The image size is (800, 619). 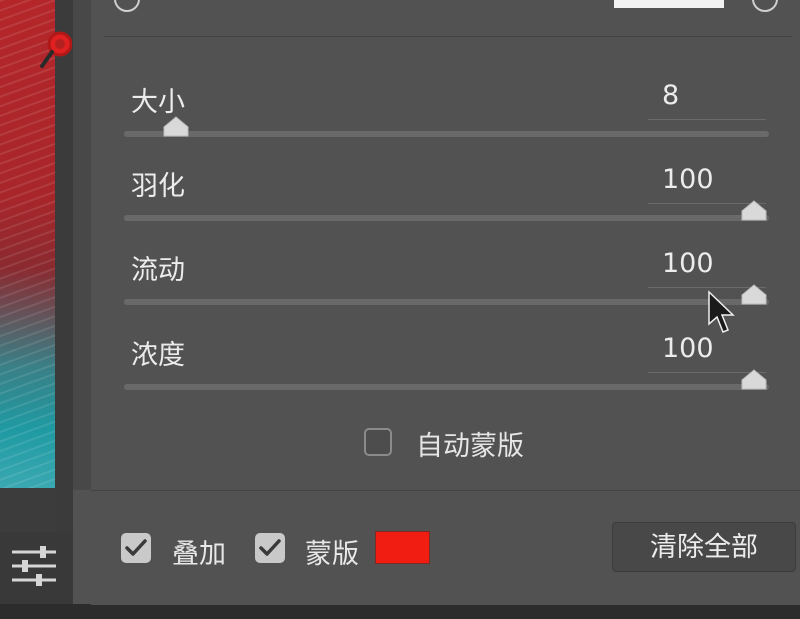 I want to click on slider-feather: 羽化 100, so click(x=400, y=206).